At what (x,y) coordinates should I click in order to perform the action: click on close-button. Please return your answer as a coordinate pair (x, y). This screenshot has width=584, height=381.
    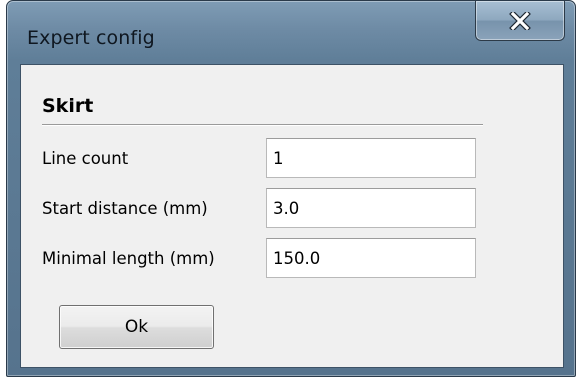
    Looking at the image, I should click on (520, 21).